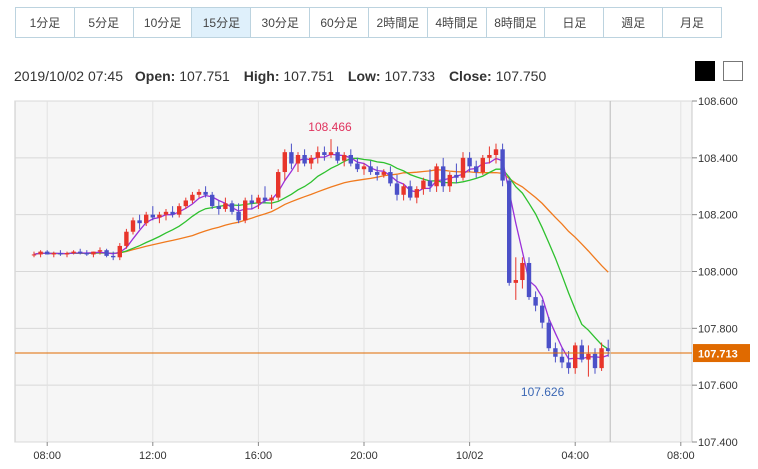 This screenshot has width=758, height=469. Describe the element at coordinates (330, 127) in the screenshot. I see `high-annotation: 108.466` at that location.